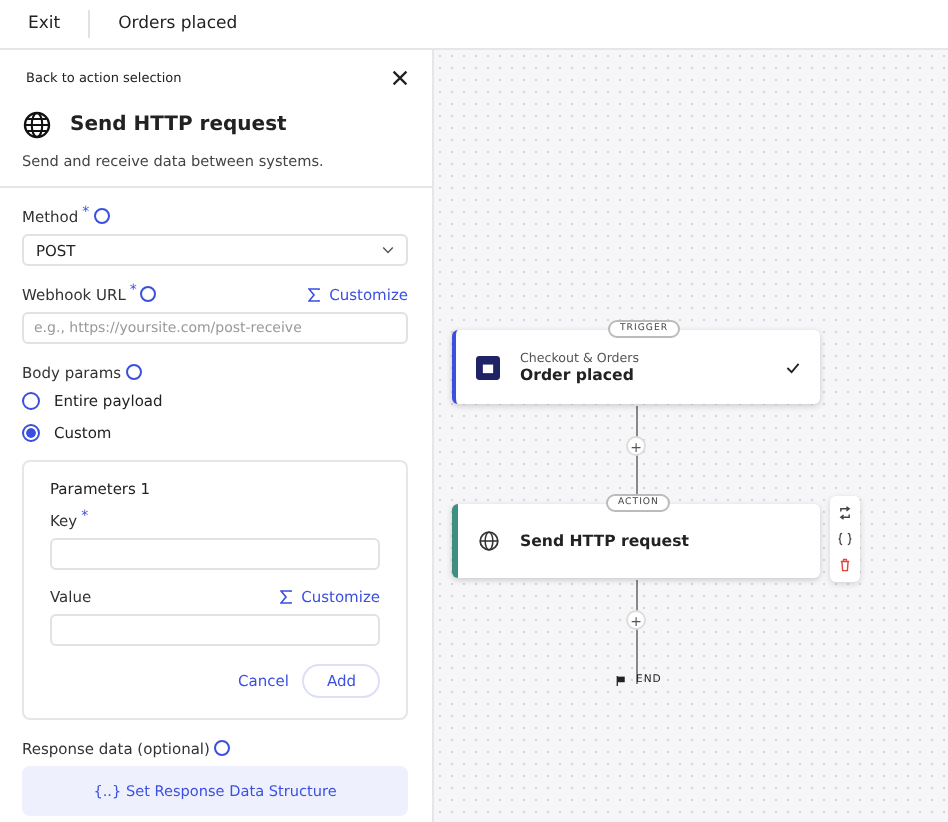 This screenshot has width=948, height=822. I want to click on panel-title: Send HTTP request, so click(178, 125).